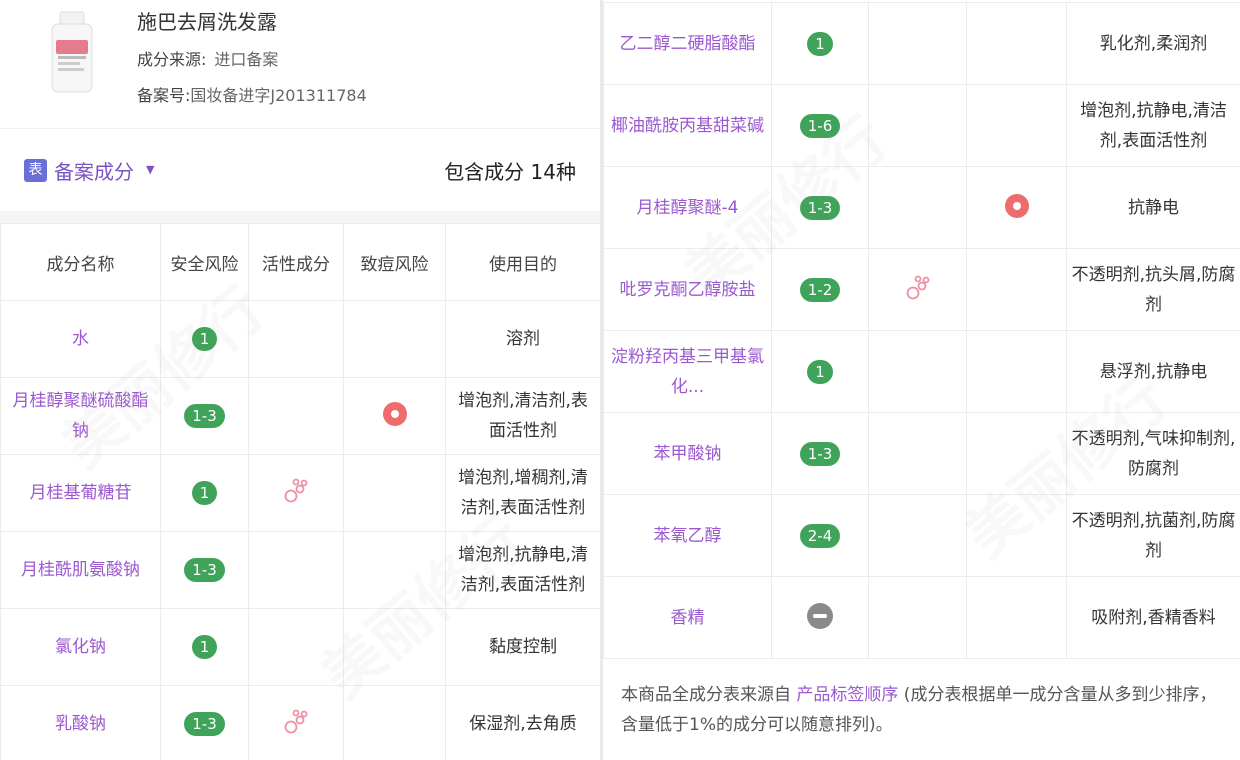 The height and width of the screenshot is (760, 1240). I want to click on header-purpose: 使用目的, so click(522, 262).